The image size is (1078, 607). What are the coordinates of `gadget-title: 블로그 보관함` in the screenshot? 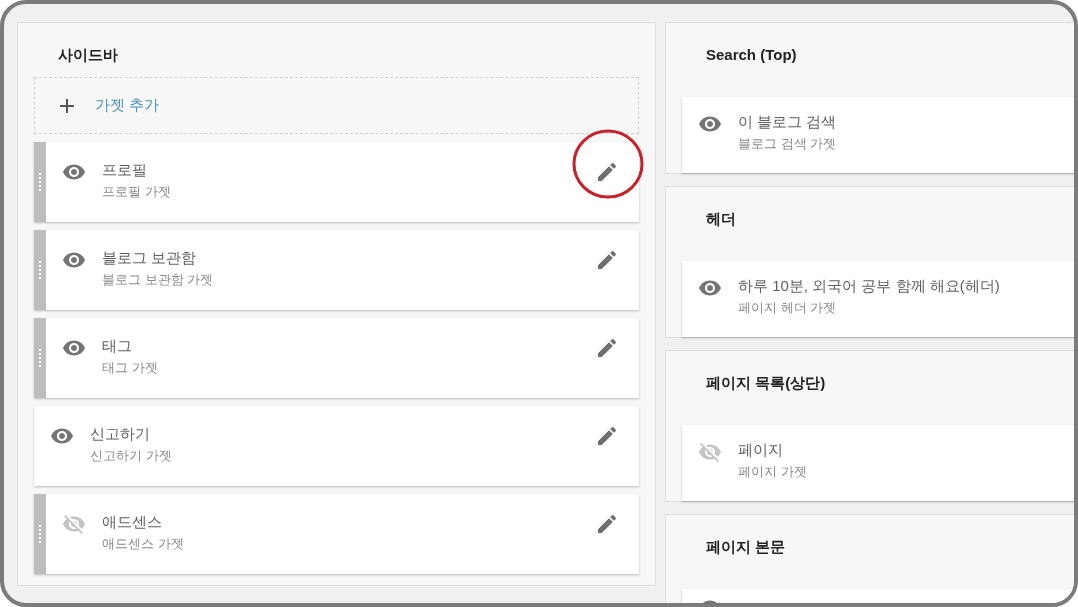 It's located at (150, 258).